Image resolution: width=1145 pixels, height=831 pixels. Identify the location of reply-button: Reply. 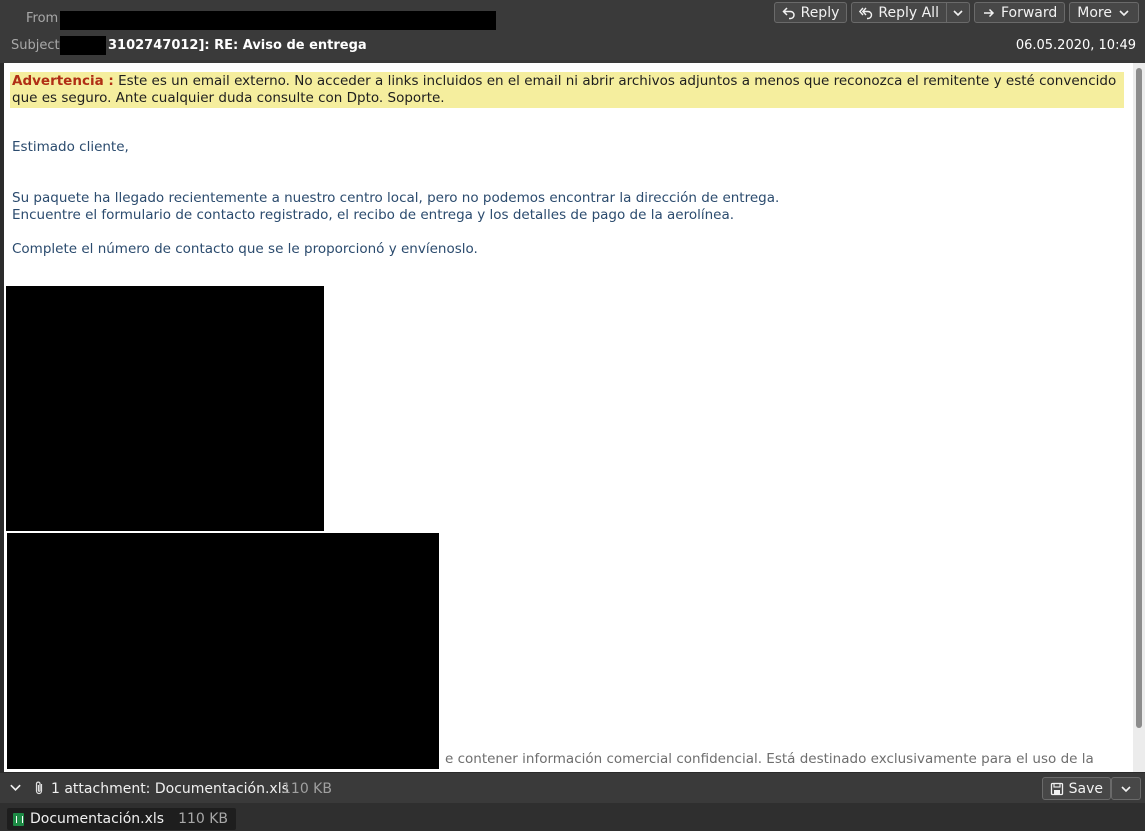
(810, 12).